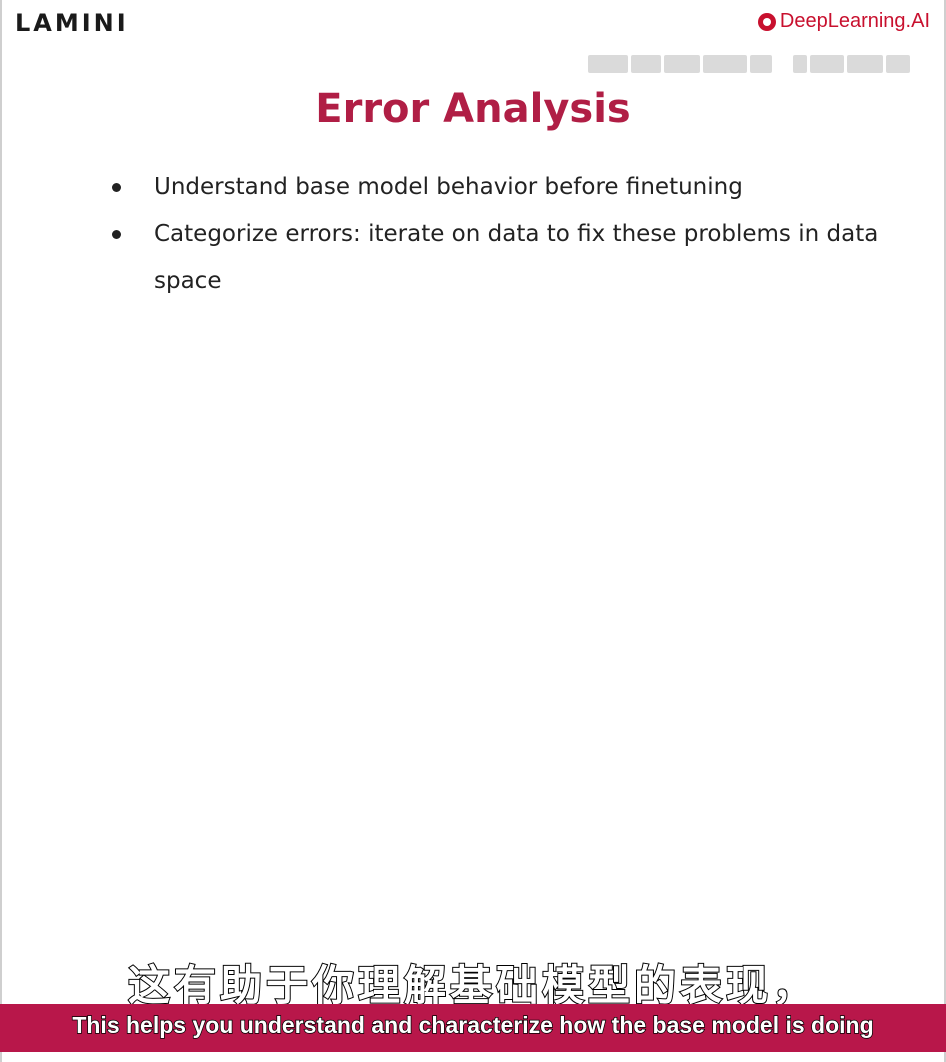  What do you see at coordinates (473, 109) in the screenshot?
I see `slide-title: Error Analysis` at bounding box center [473, 109].